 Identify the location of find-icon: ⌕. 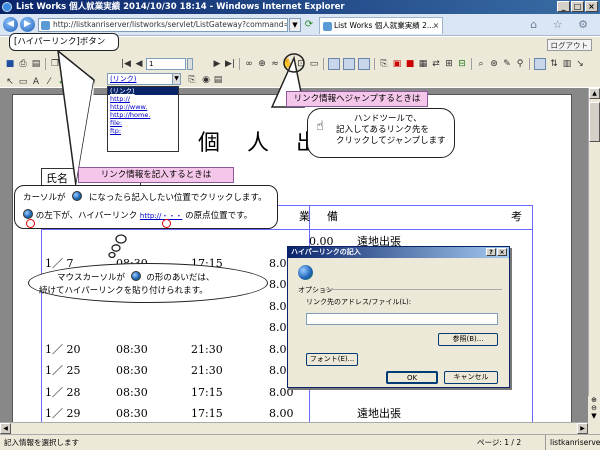
(68, 64).